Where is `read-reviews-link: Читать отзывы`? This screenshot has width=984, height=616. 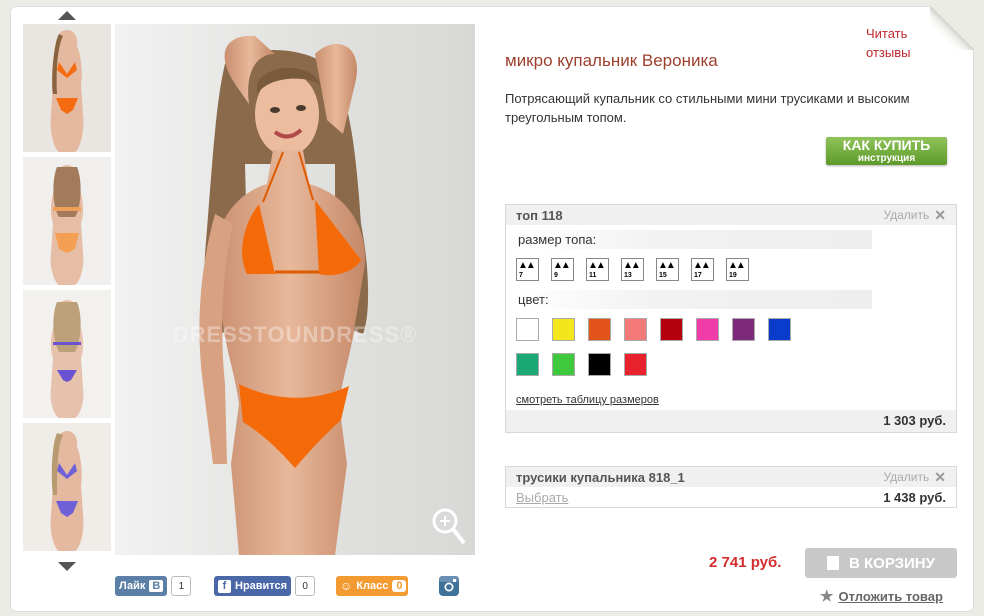 read-reviews-link: Читать отзывы is located at coordinates (896, 43).